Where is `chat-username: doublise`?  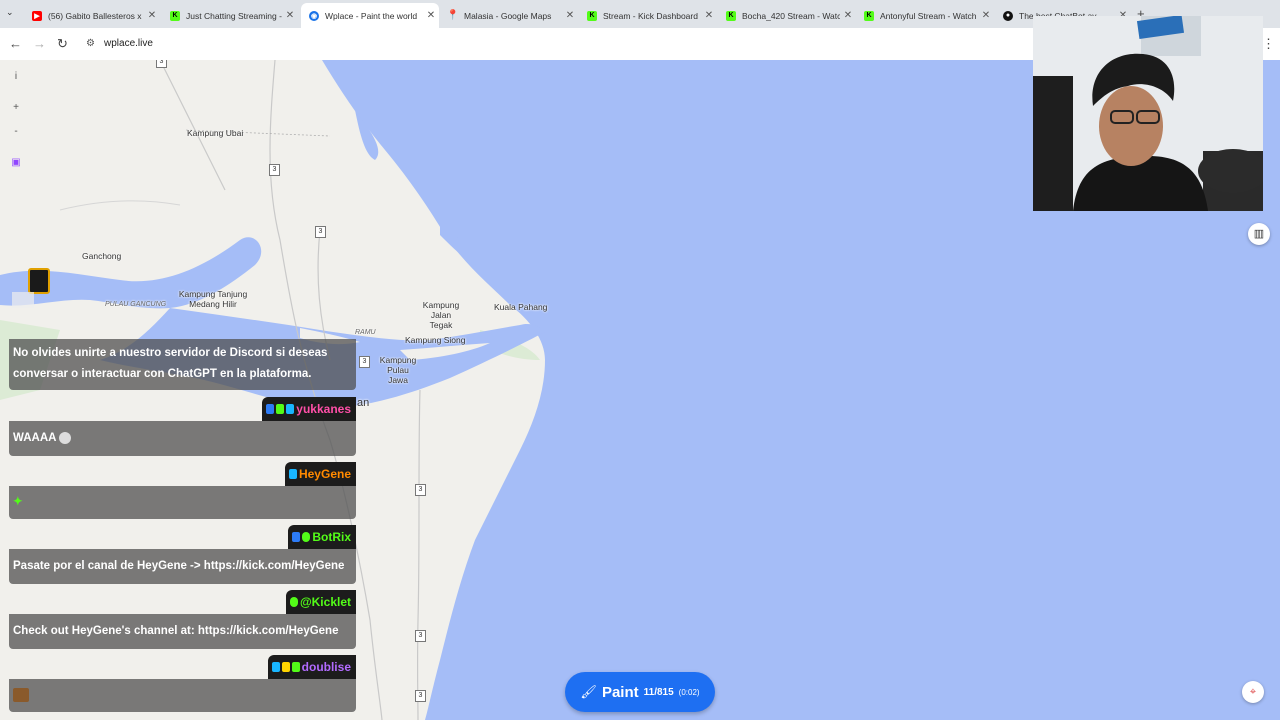 chat-username: doublise is located at coordinates (311, 667).